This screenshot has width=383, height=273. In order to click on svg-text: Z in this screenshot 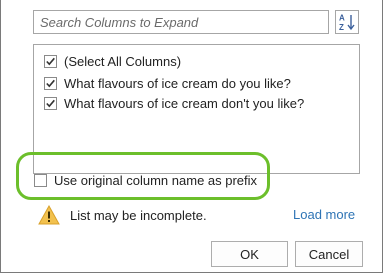, I will do `click(341, 27)`.